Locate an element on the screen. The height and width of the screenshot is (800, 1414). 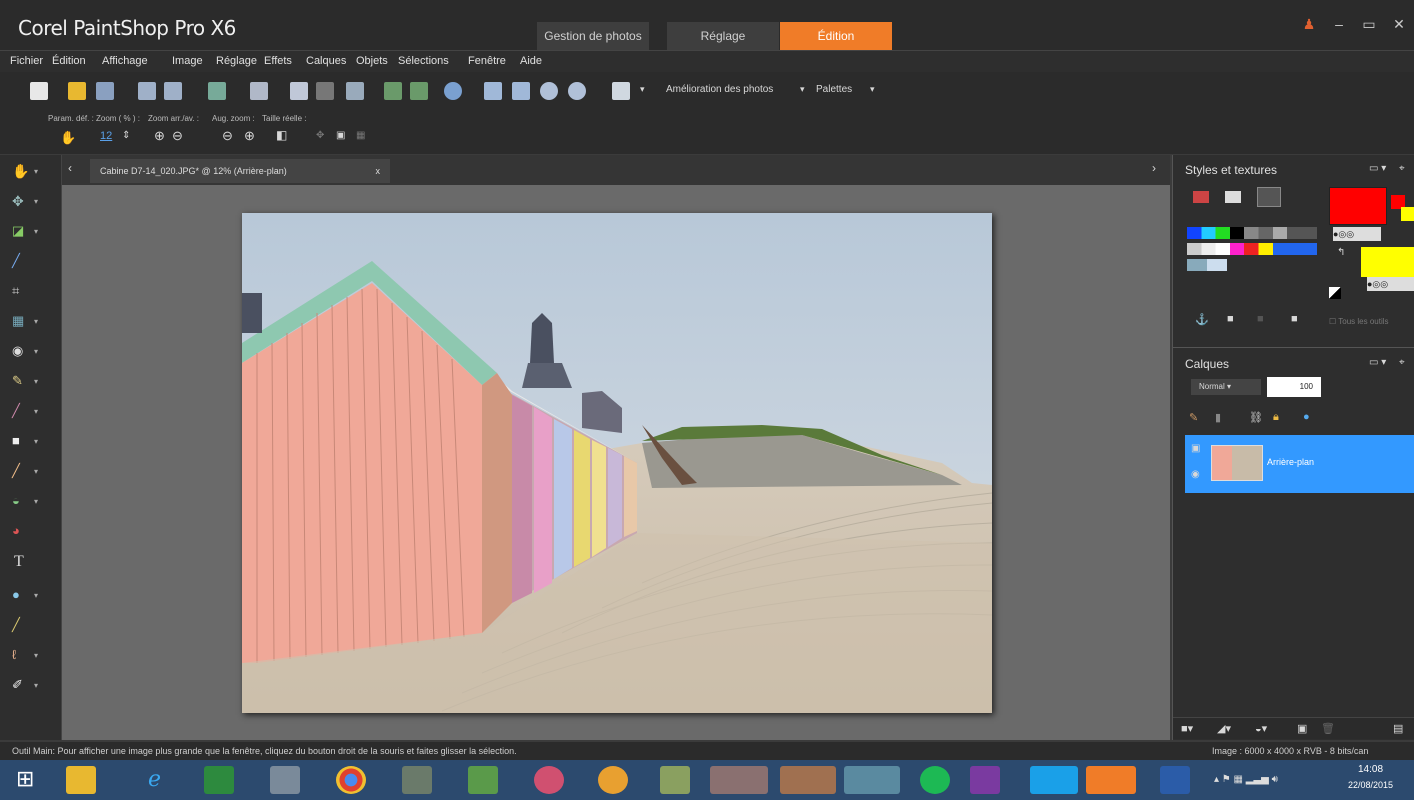
tray-icons: ▴ ⚑ ▦ ▂▃▅ 🔊︎ is located at coordinates (1246, 779).